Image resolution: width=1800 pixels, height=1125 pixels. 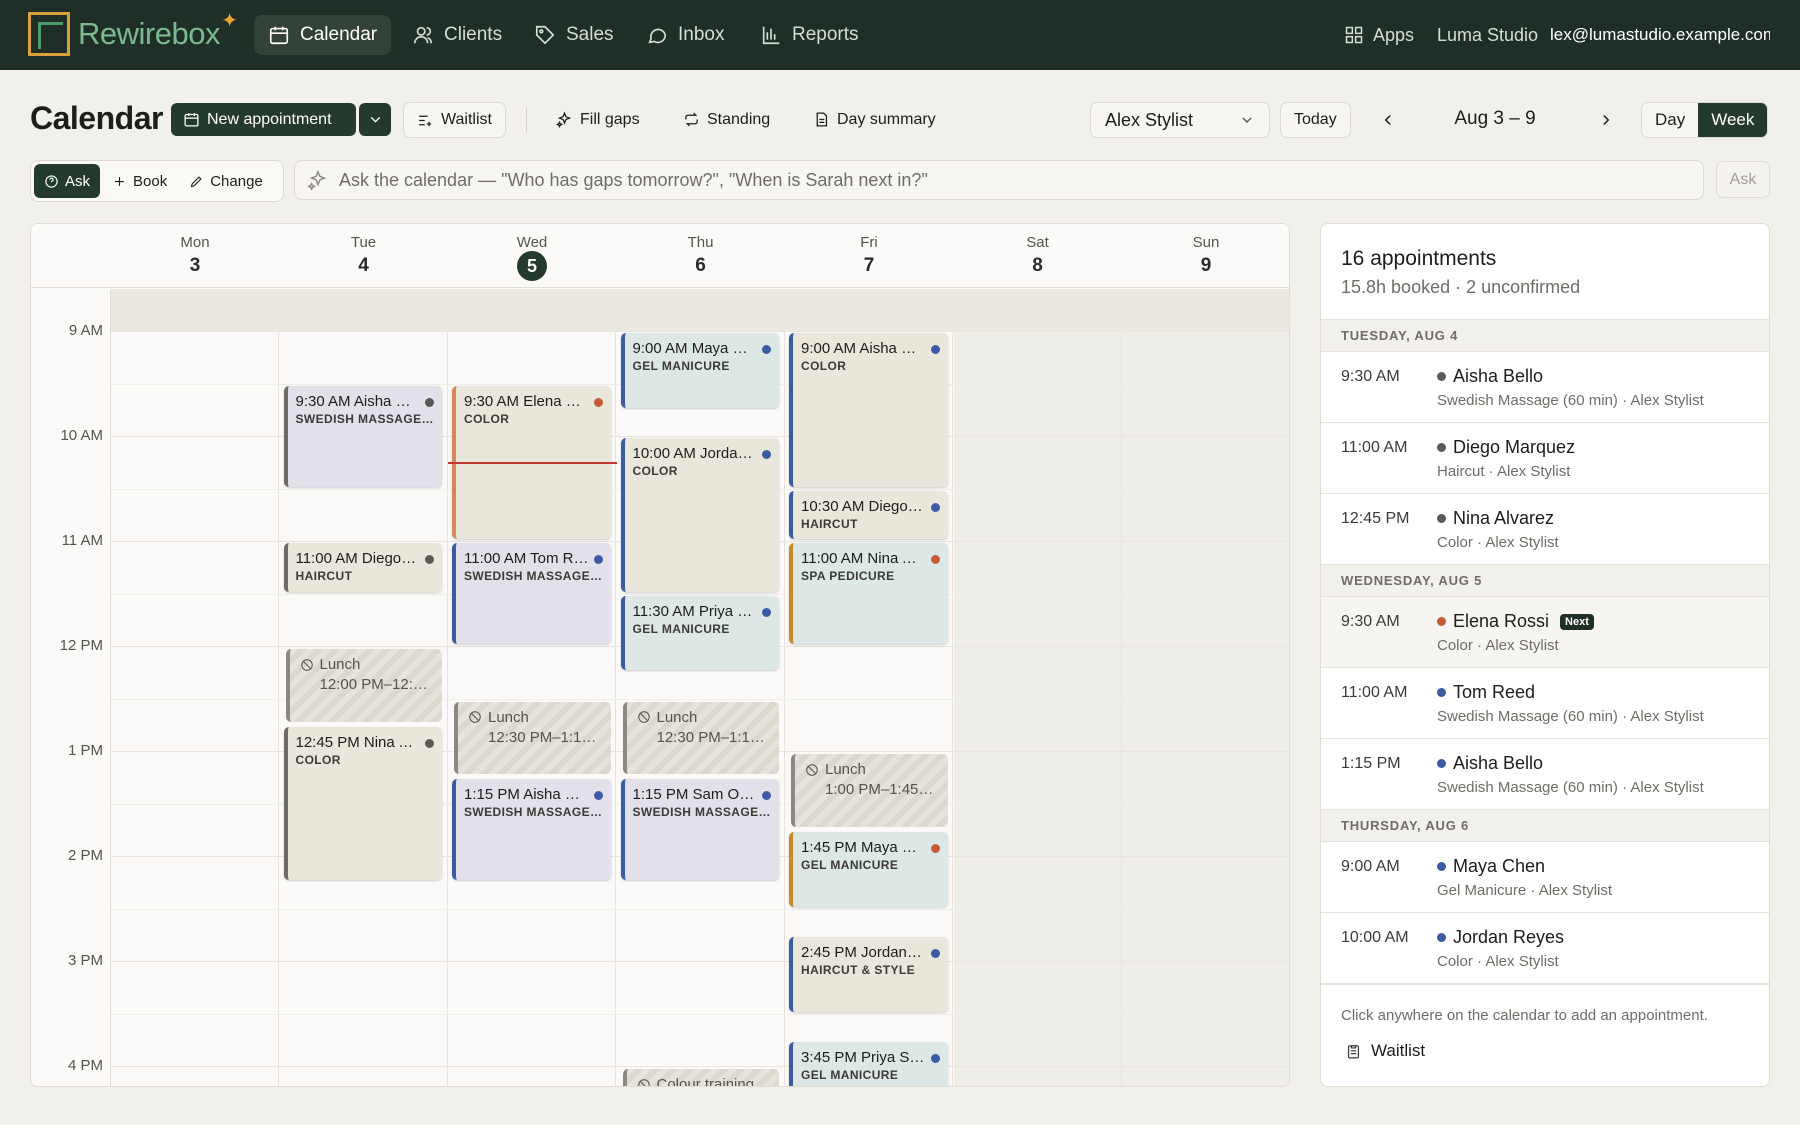 What do you see at coordinates (1037, 242) in the screenshot?
I see `day-name: Sat` at bounding box center [1037, 242].